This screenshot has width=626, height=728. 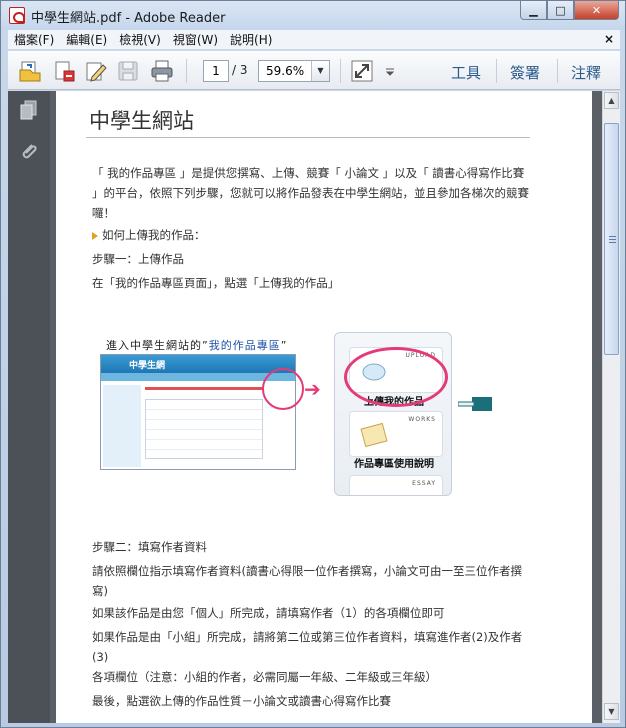 What do you see at coordinates (394, 464) in the screenshot?
I see `works-label: 作品專區使用說明` at bounding box center [394, 464].